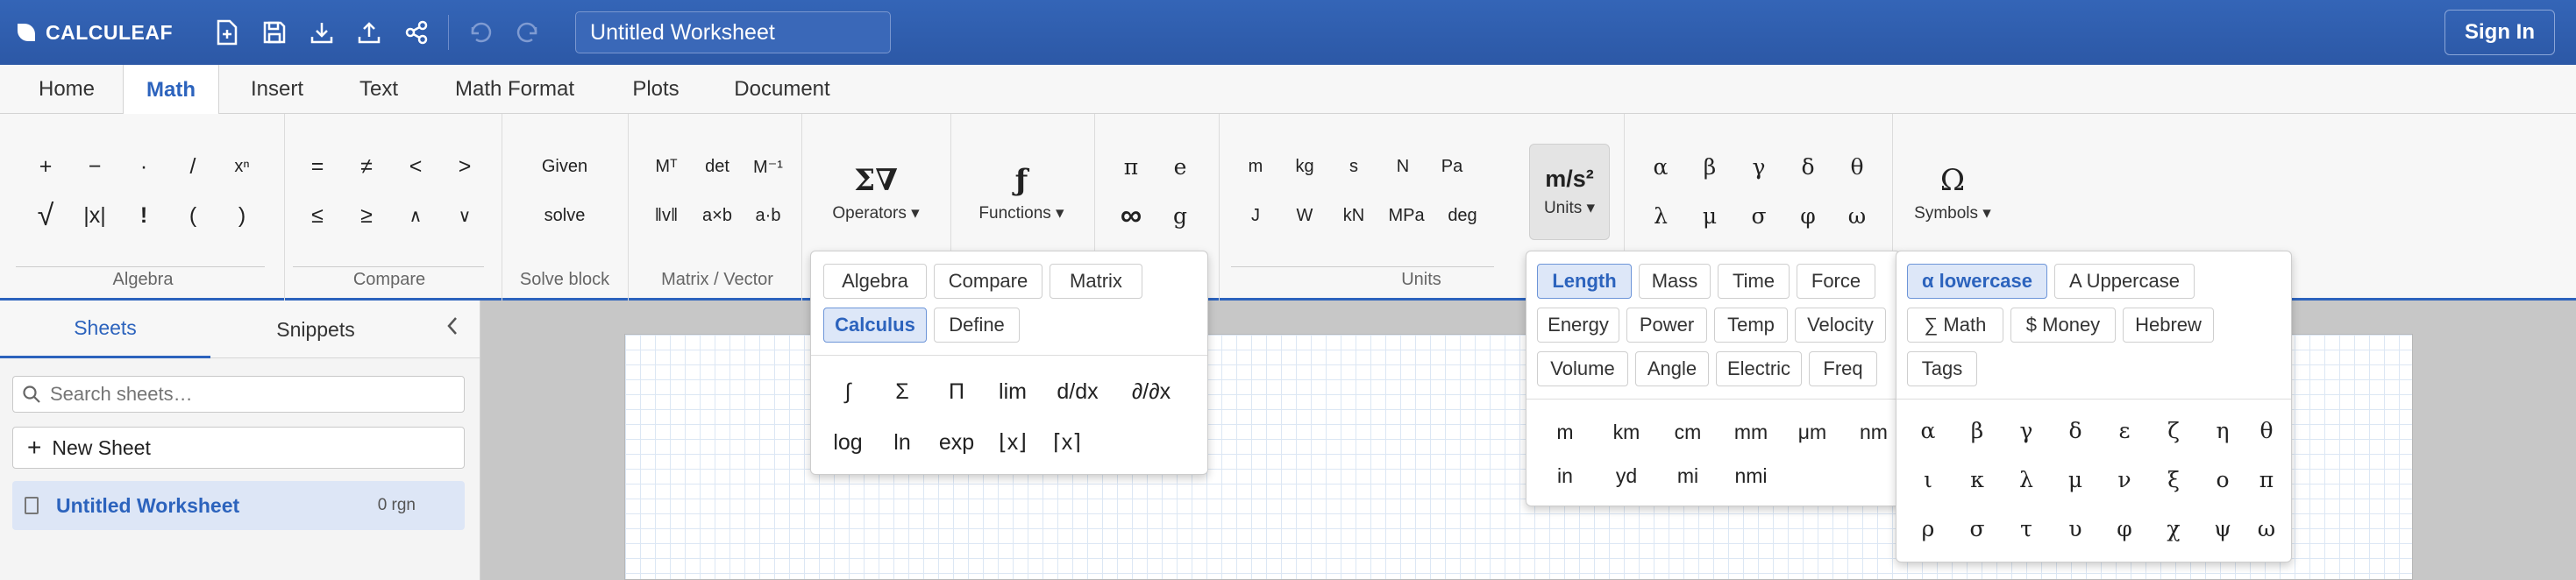 The width and height of the screenshot is (2576, 580). I want to click on unit-cat-freq: Freq, so click(1843, 368).